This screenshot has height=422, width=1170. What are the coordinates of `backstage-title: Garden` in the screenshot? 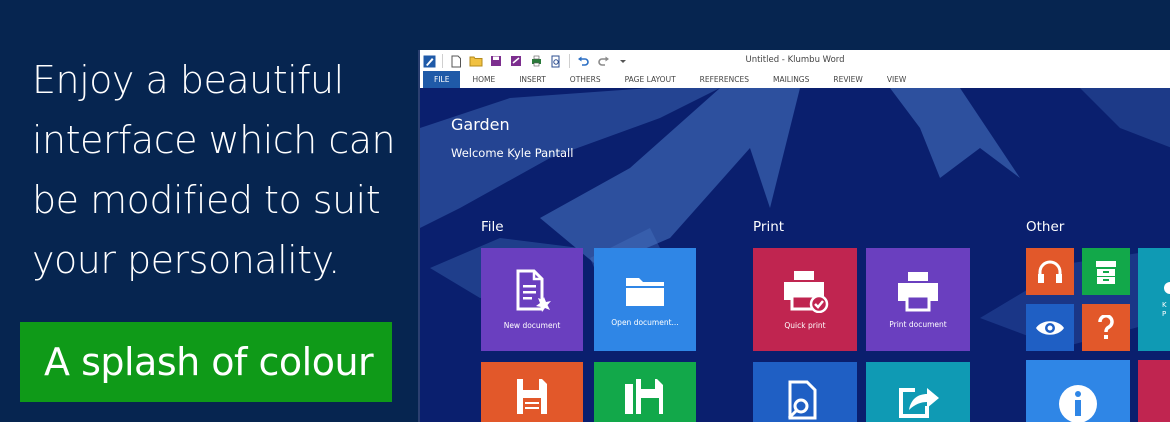 It's located at (480, 124).